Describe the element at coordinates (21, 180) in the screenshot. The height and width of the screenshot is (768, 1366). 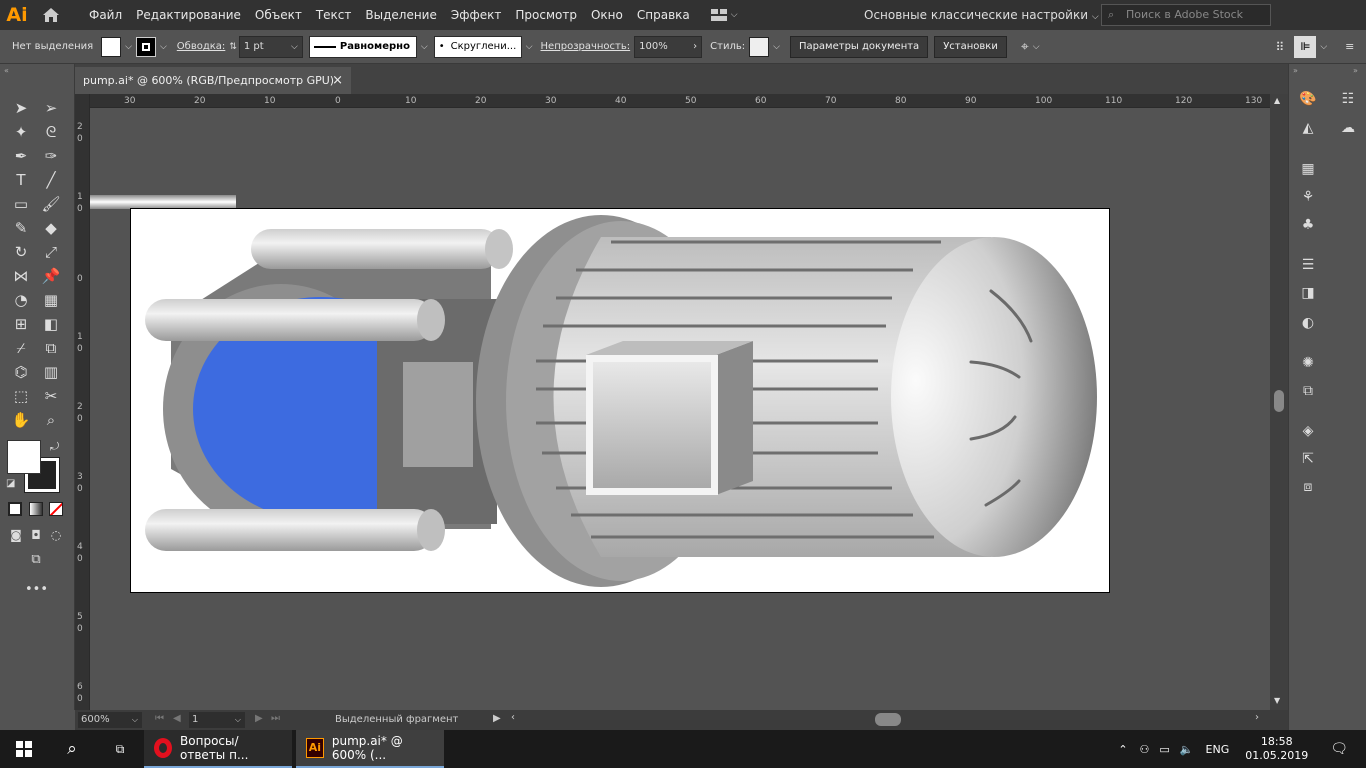
I see `type-tool-icon: T` at that location.